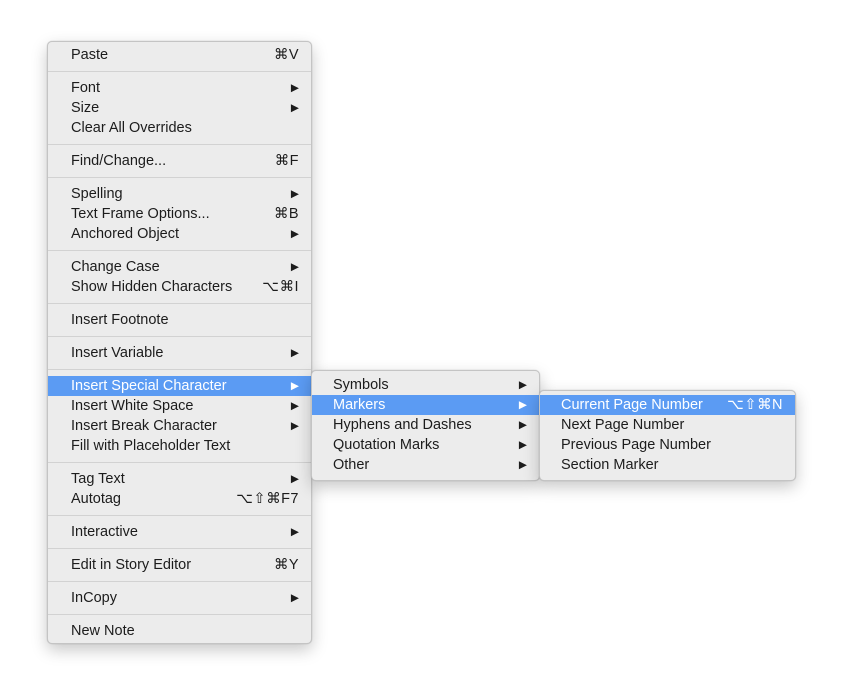 This screenshot has width=850, height=694. I want to click on submenu-item-other: Other ▶, so click(425, 465).